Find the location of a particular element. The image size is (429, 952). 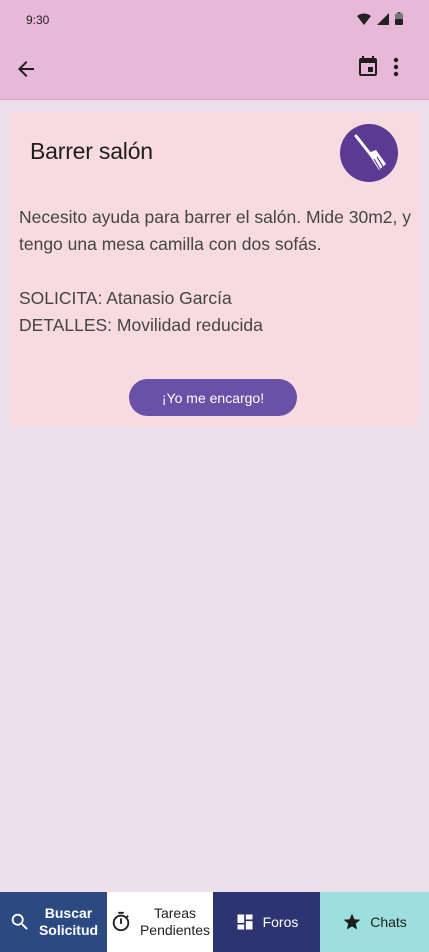

status-icons is located at coordinates (380, 18).